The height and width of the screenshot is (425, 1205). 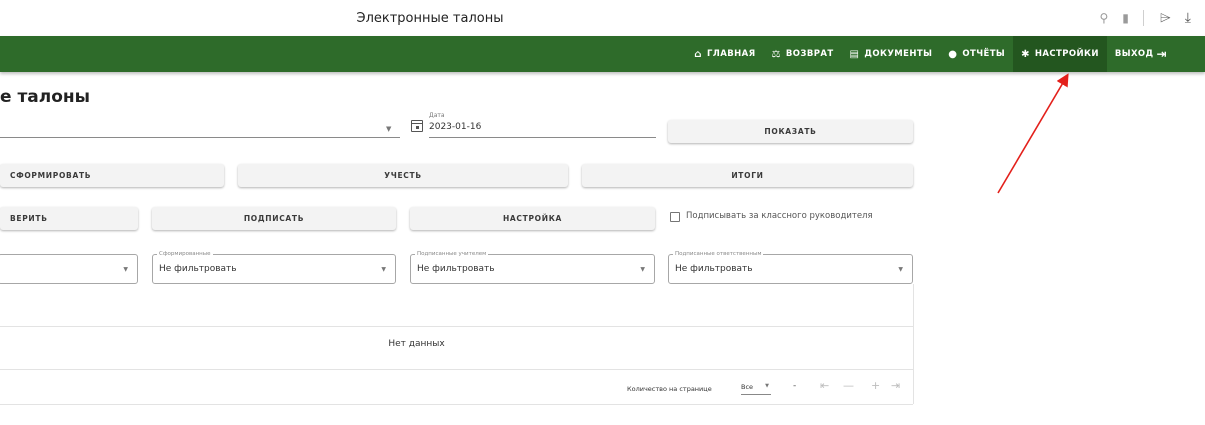 What do you see at coordinates (1033, 133) in the screenshot?
I see `annotation-arrow` at bounding box center [1033, 133].